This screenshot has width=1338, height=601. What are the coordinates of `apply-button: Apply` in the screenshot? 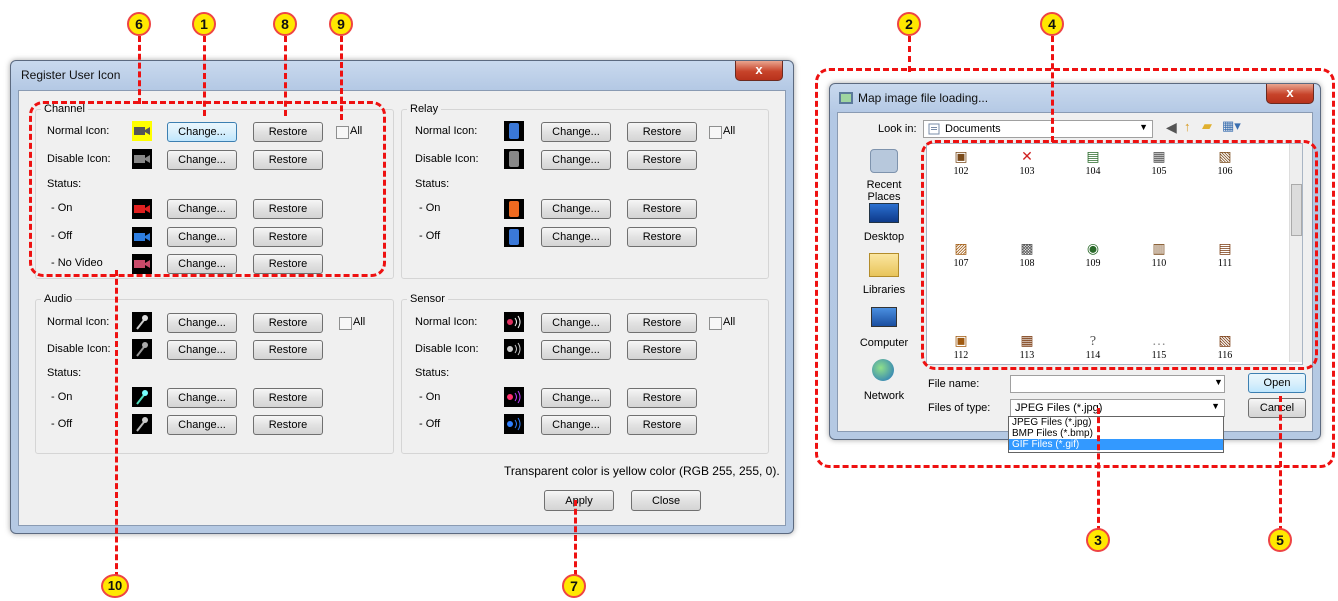 It's located at (579, 500).